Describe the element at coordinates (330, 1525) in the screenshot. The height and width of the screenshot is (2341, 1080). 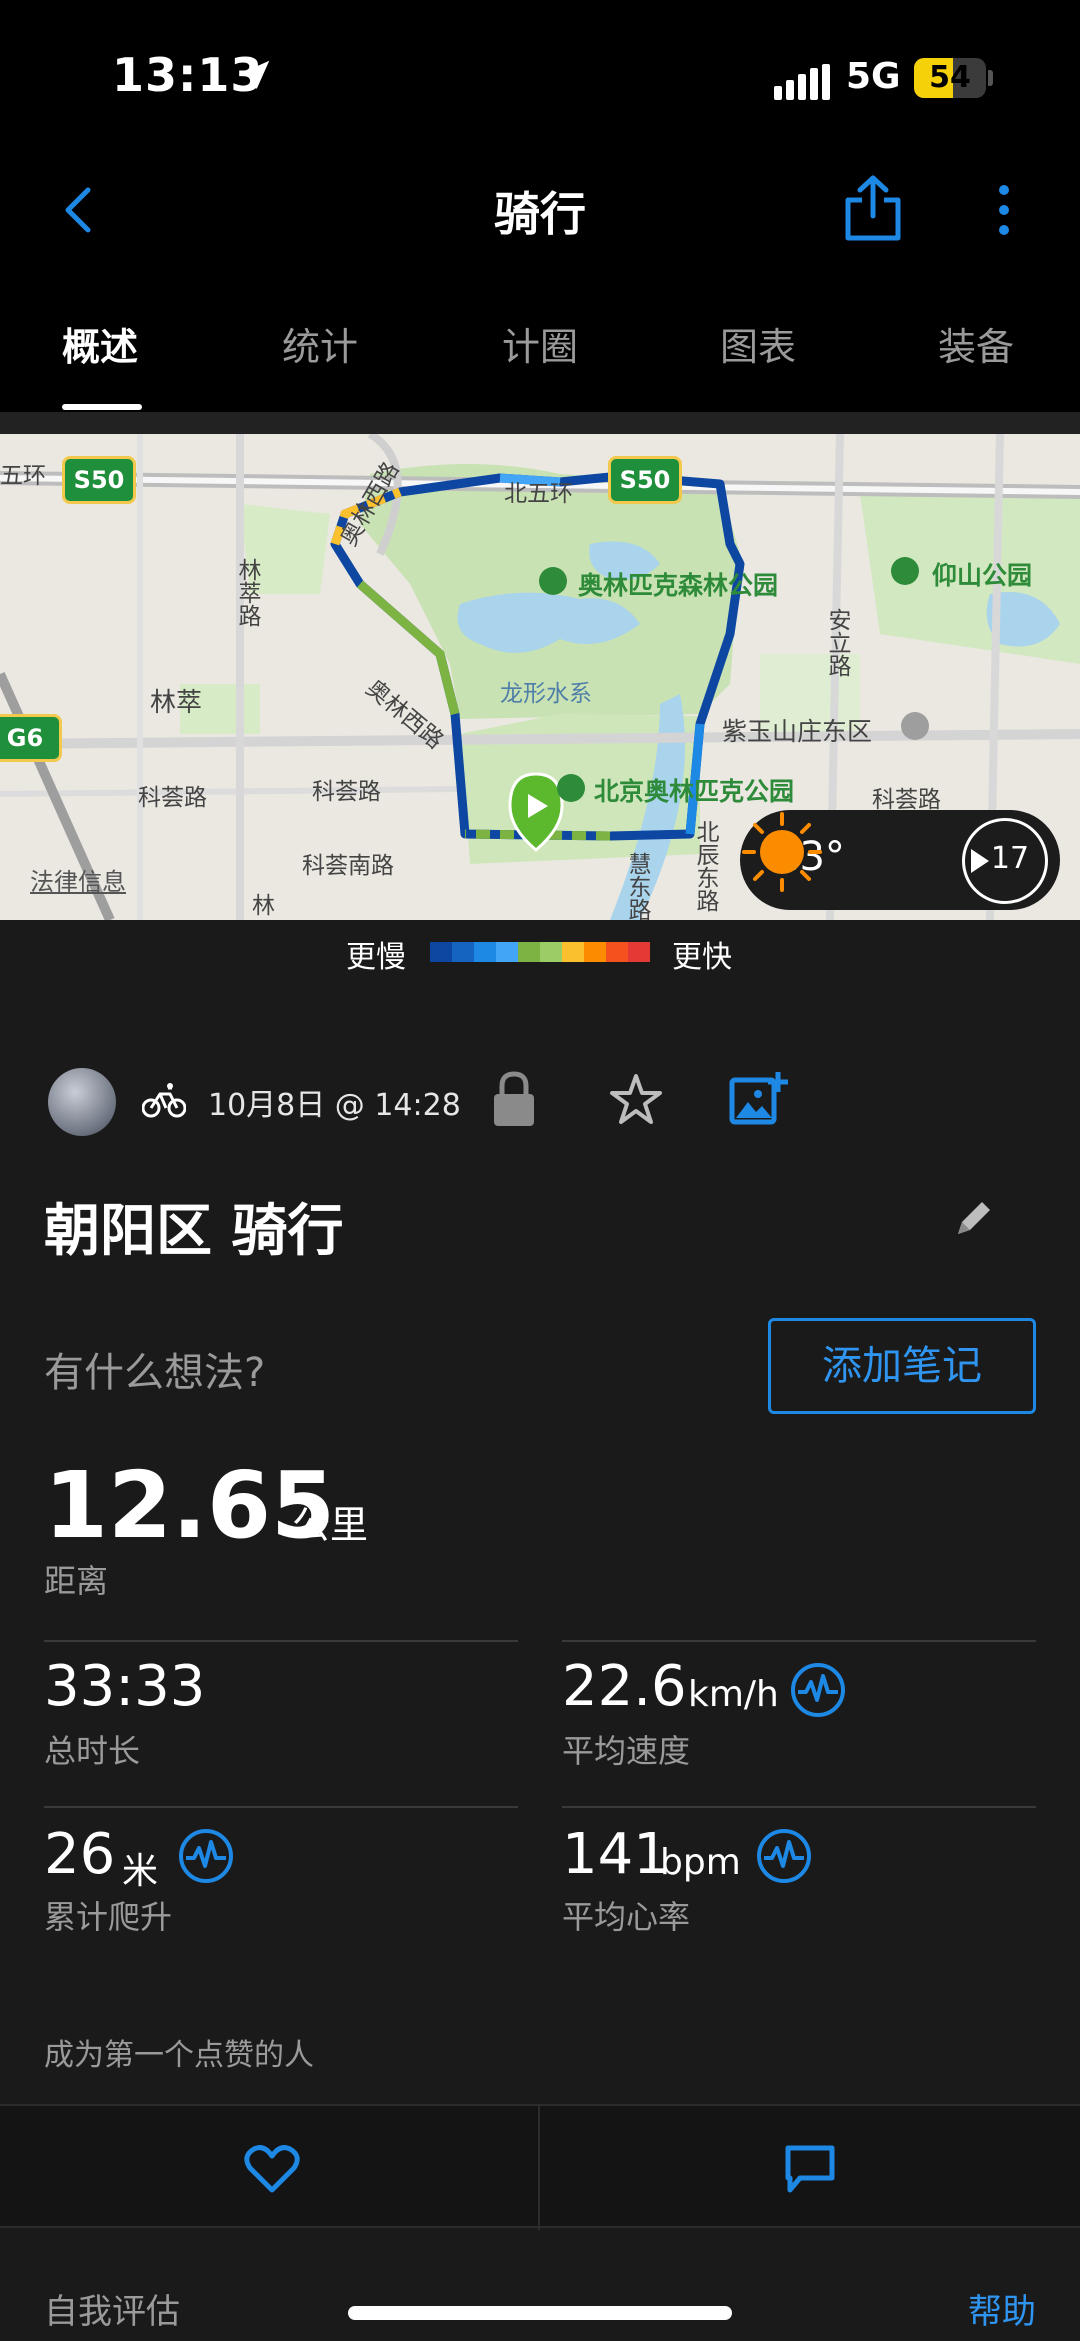
I see `distance-unit: 公里` at that location.